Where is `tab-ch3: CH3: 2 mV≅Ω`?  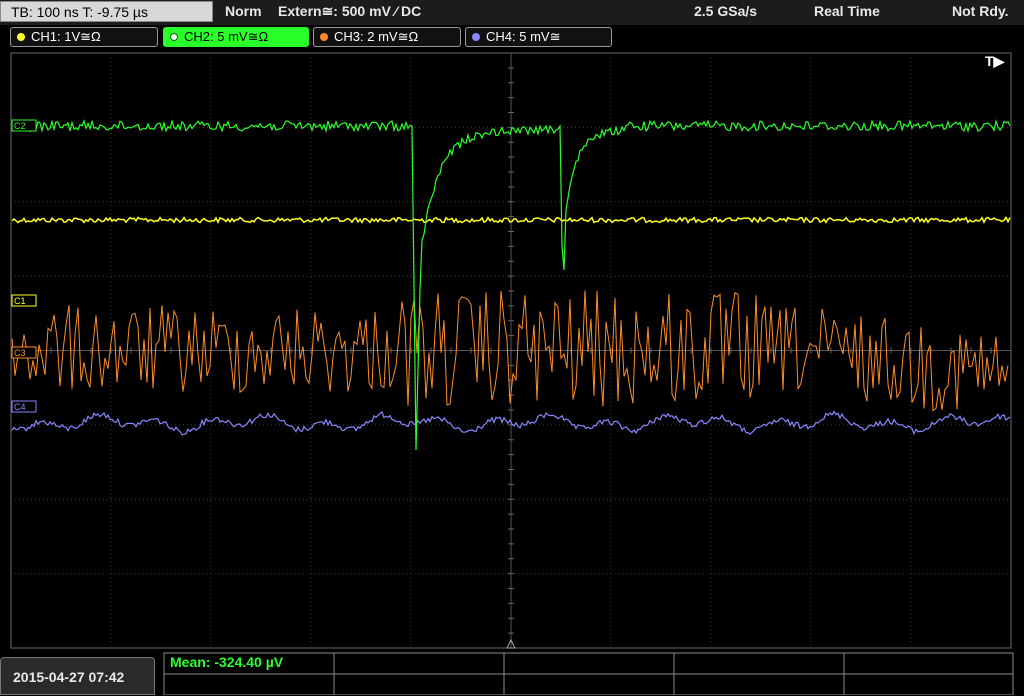
tab-ch3: CH3: 2 mV≅Ω is located at coordinates (387, 37).